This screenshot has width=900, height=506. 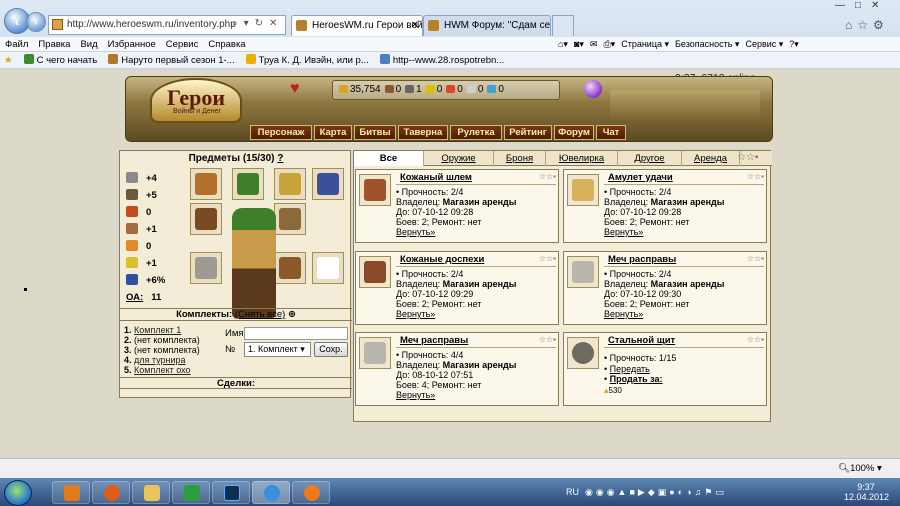 What do you see at coordinates (357, 25) in the screenshot?
I see `tab-heroeswm: HeroesWM.ru Герои войн...✕` at bounding box center [357, 25].